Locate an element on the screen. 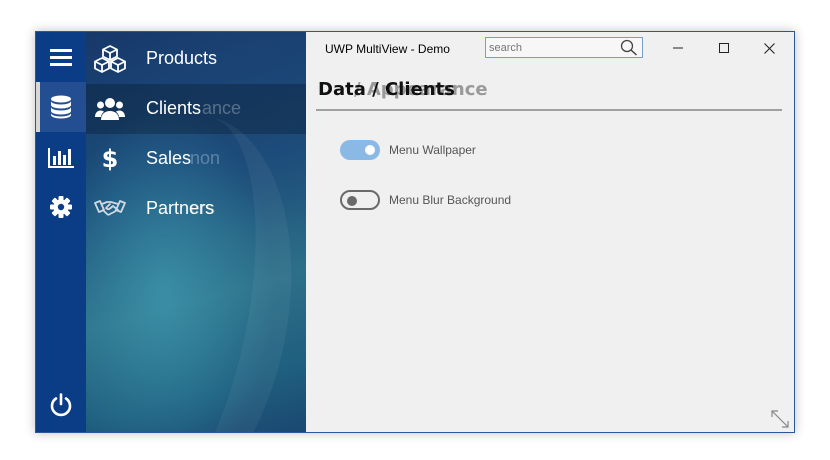 The width and height of the screenshot is (830, 460). search-input is located at coordinates (553, 47).